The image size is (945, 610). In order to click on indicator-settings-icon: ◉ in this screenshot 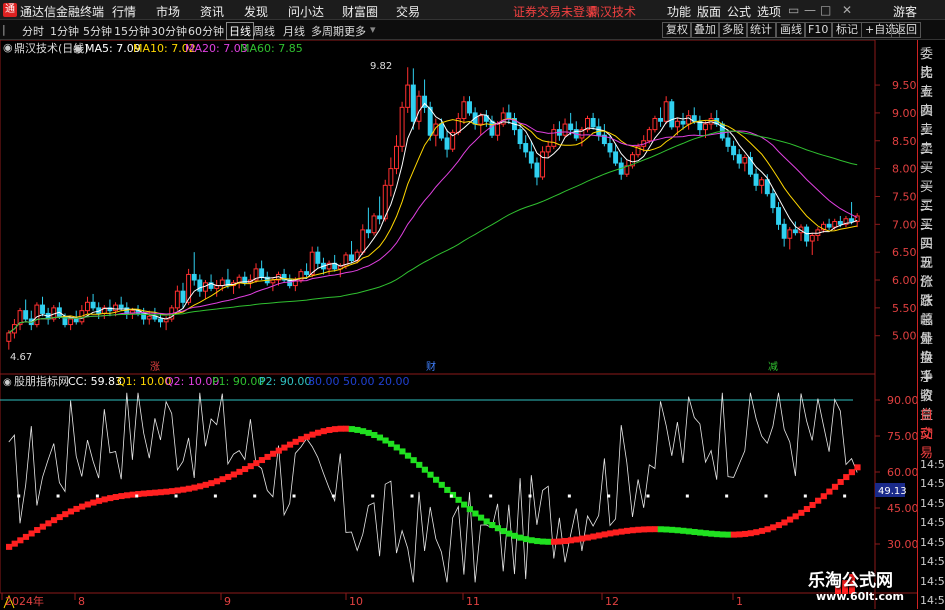, I will do `click(7, 382)`.